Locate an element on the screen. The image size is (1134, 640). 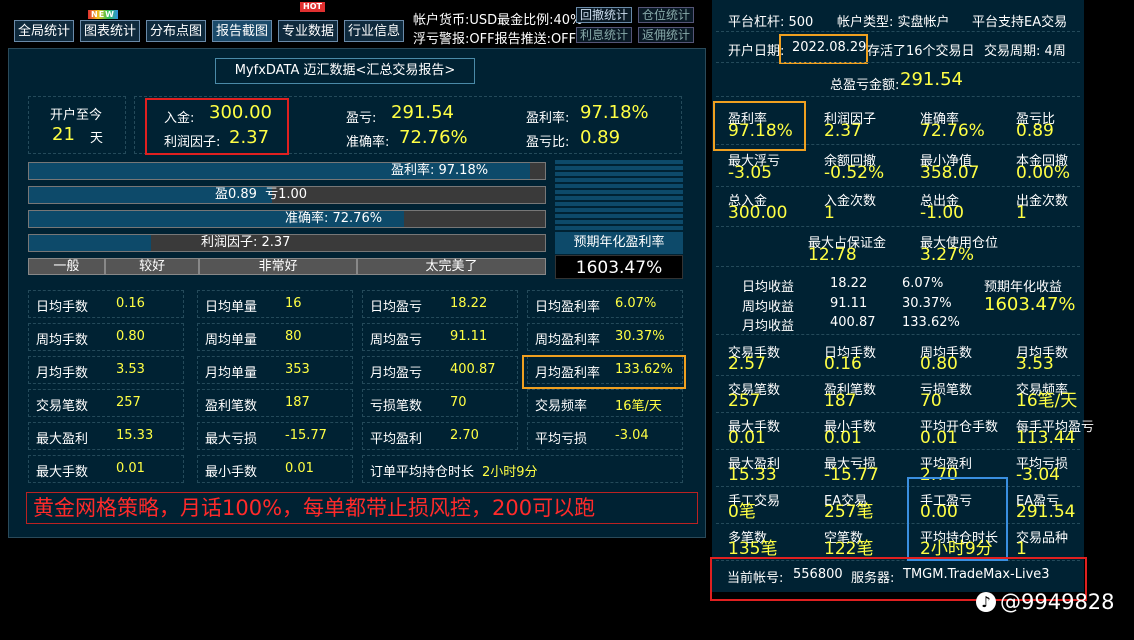
stat-label: 最大盈利 is located at coordinates (62, 439).